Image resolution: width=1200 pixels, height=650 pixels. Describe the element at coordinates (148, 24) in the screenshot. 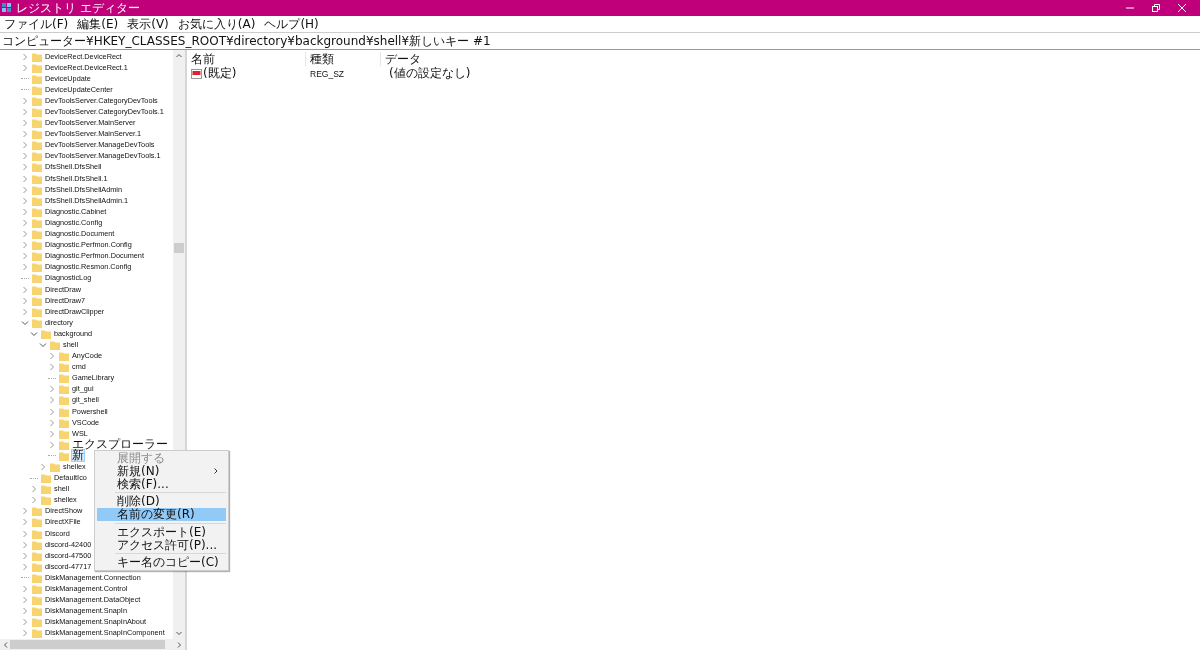

I see `menu-item: 表示(V)` at that location.